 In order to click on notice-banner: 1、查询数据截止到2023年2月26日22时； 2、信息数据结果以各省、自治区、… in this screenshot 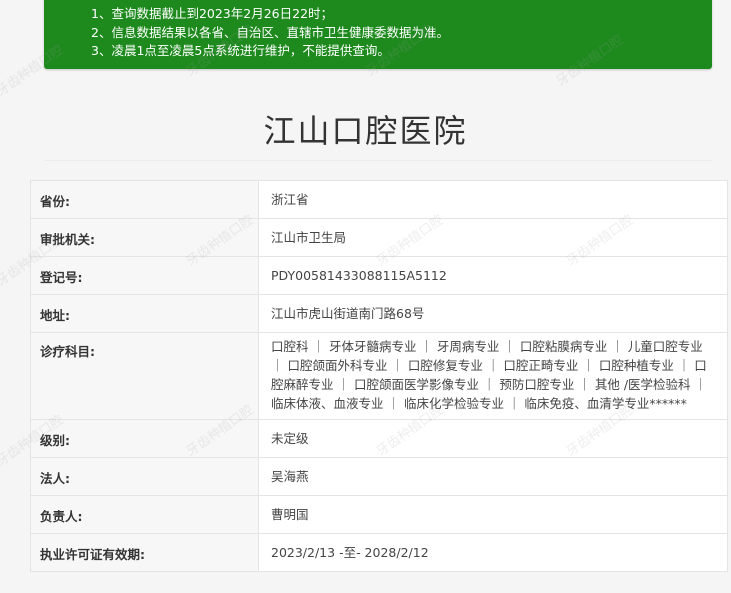, I will do `click(378, 34)`.